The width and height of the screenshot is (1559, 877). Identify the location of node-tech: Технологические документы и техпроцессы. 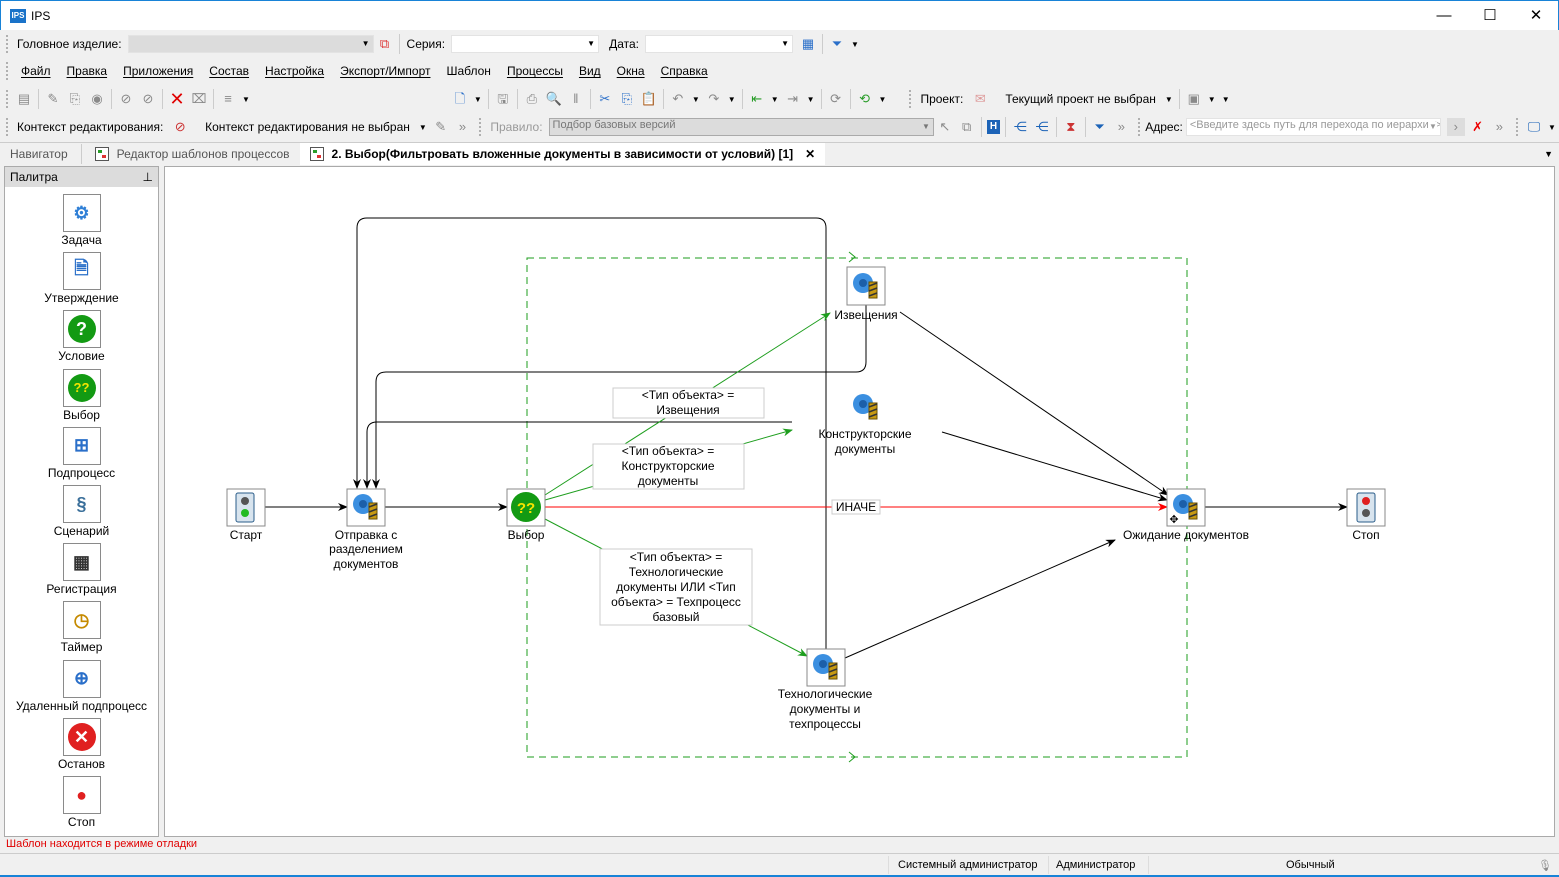
(825, 689).